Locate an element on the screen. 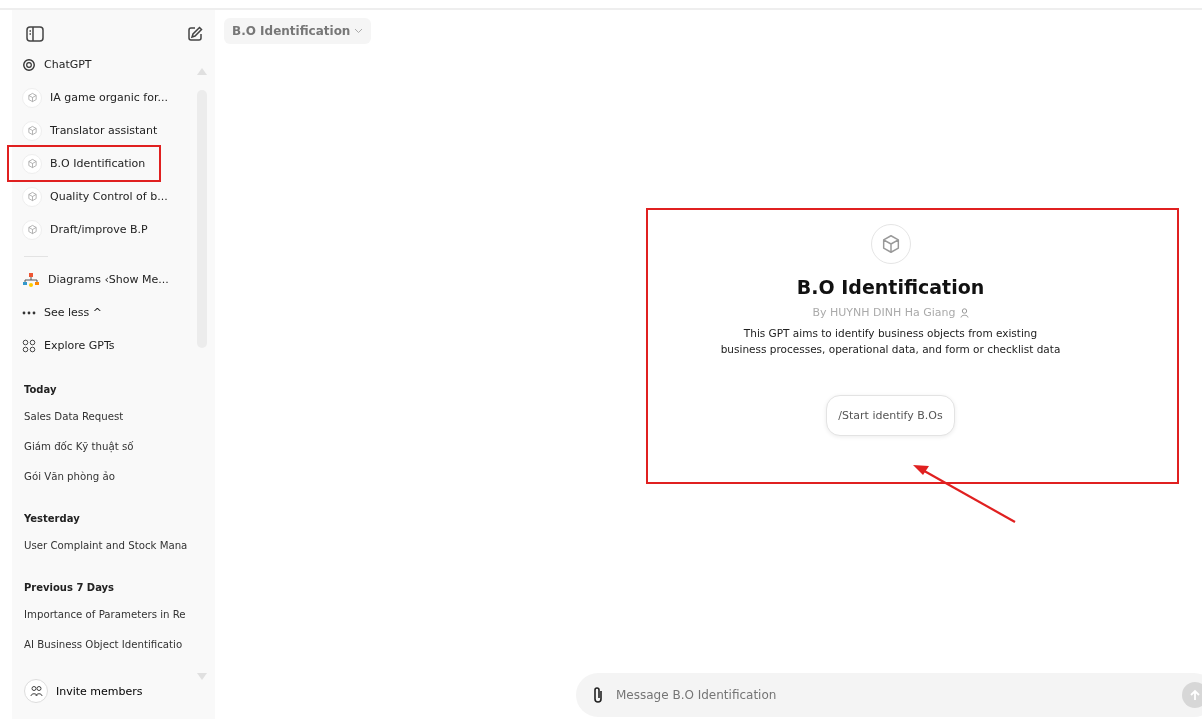  gpt-title: B.O Identification is located at coordinates (890, 287).